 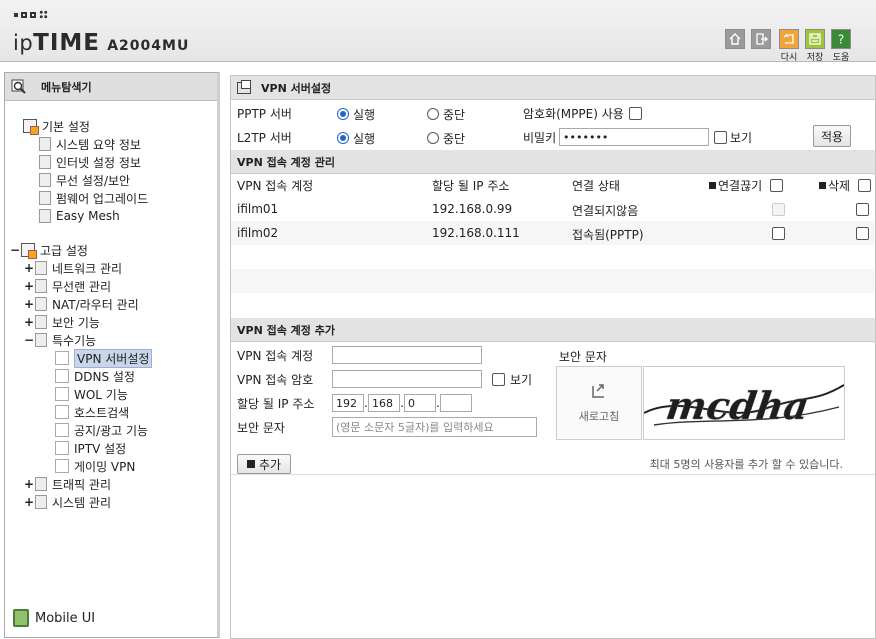 I want to click on brand-main: TIME, so click(x=67, y=43).